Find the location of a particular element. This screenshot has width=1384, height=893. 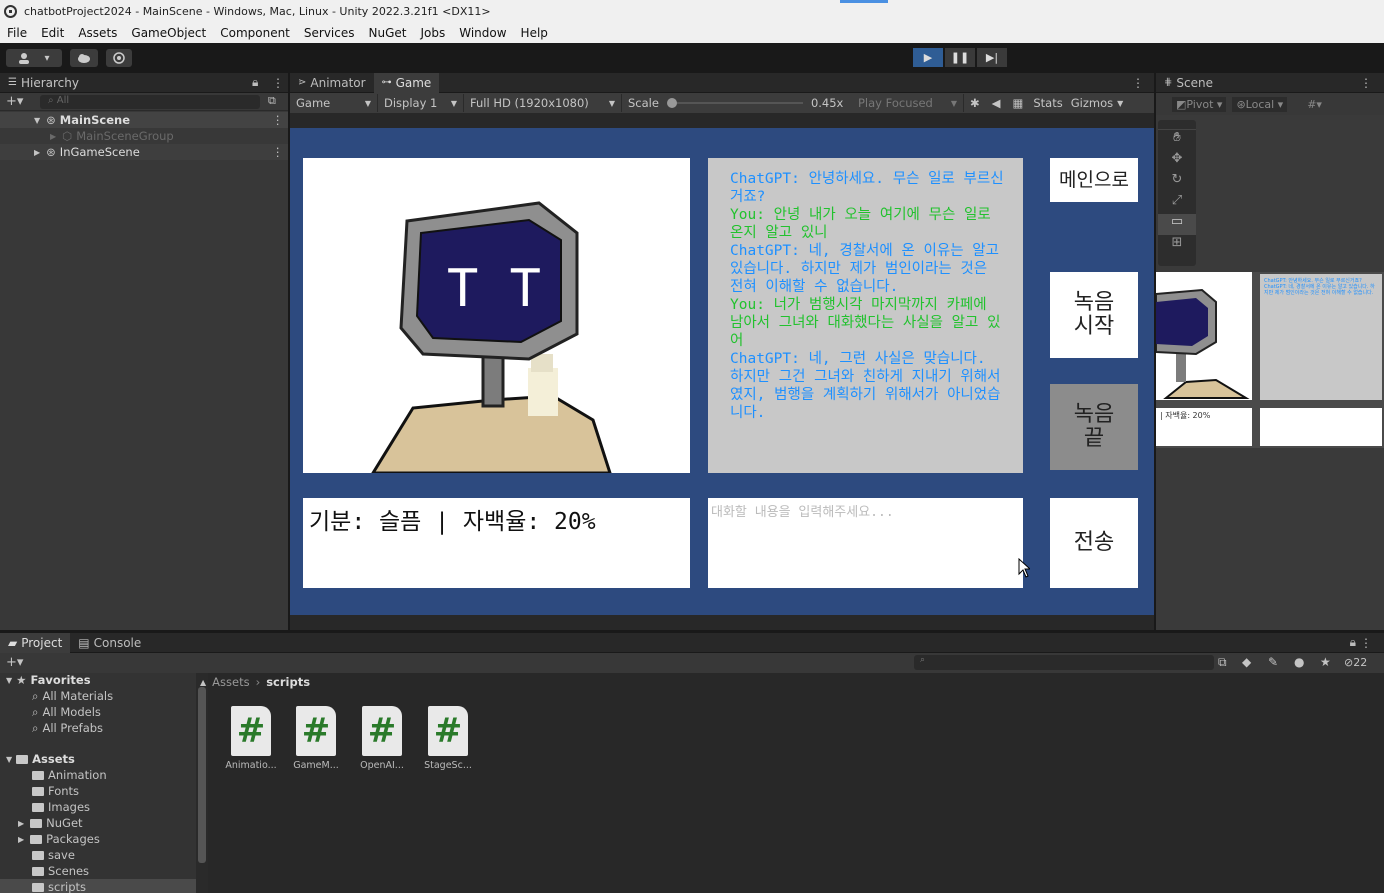

scale-track is located at coordinates (734, 103).